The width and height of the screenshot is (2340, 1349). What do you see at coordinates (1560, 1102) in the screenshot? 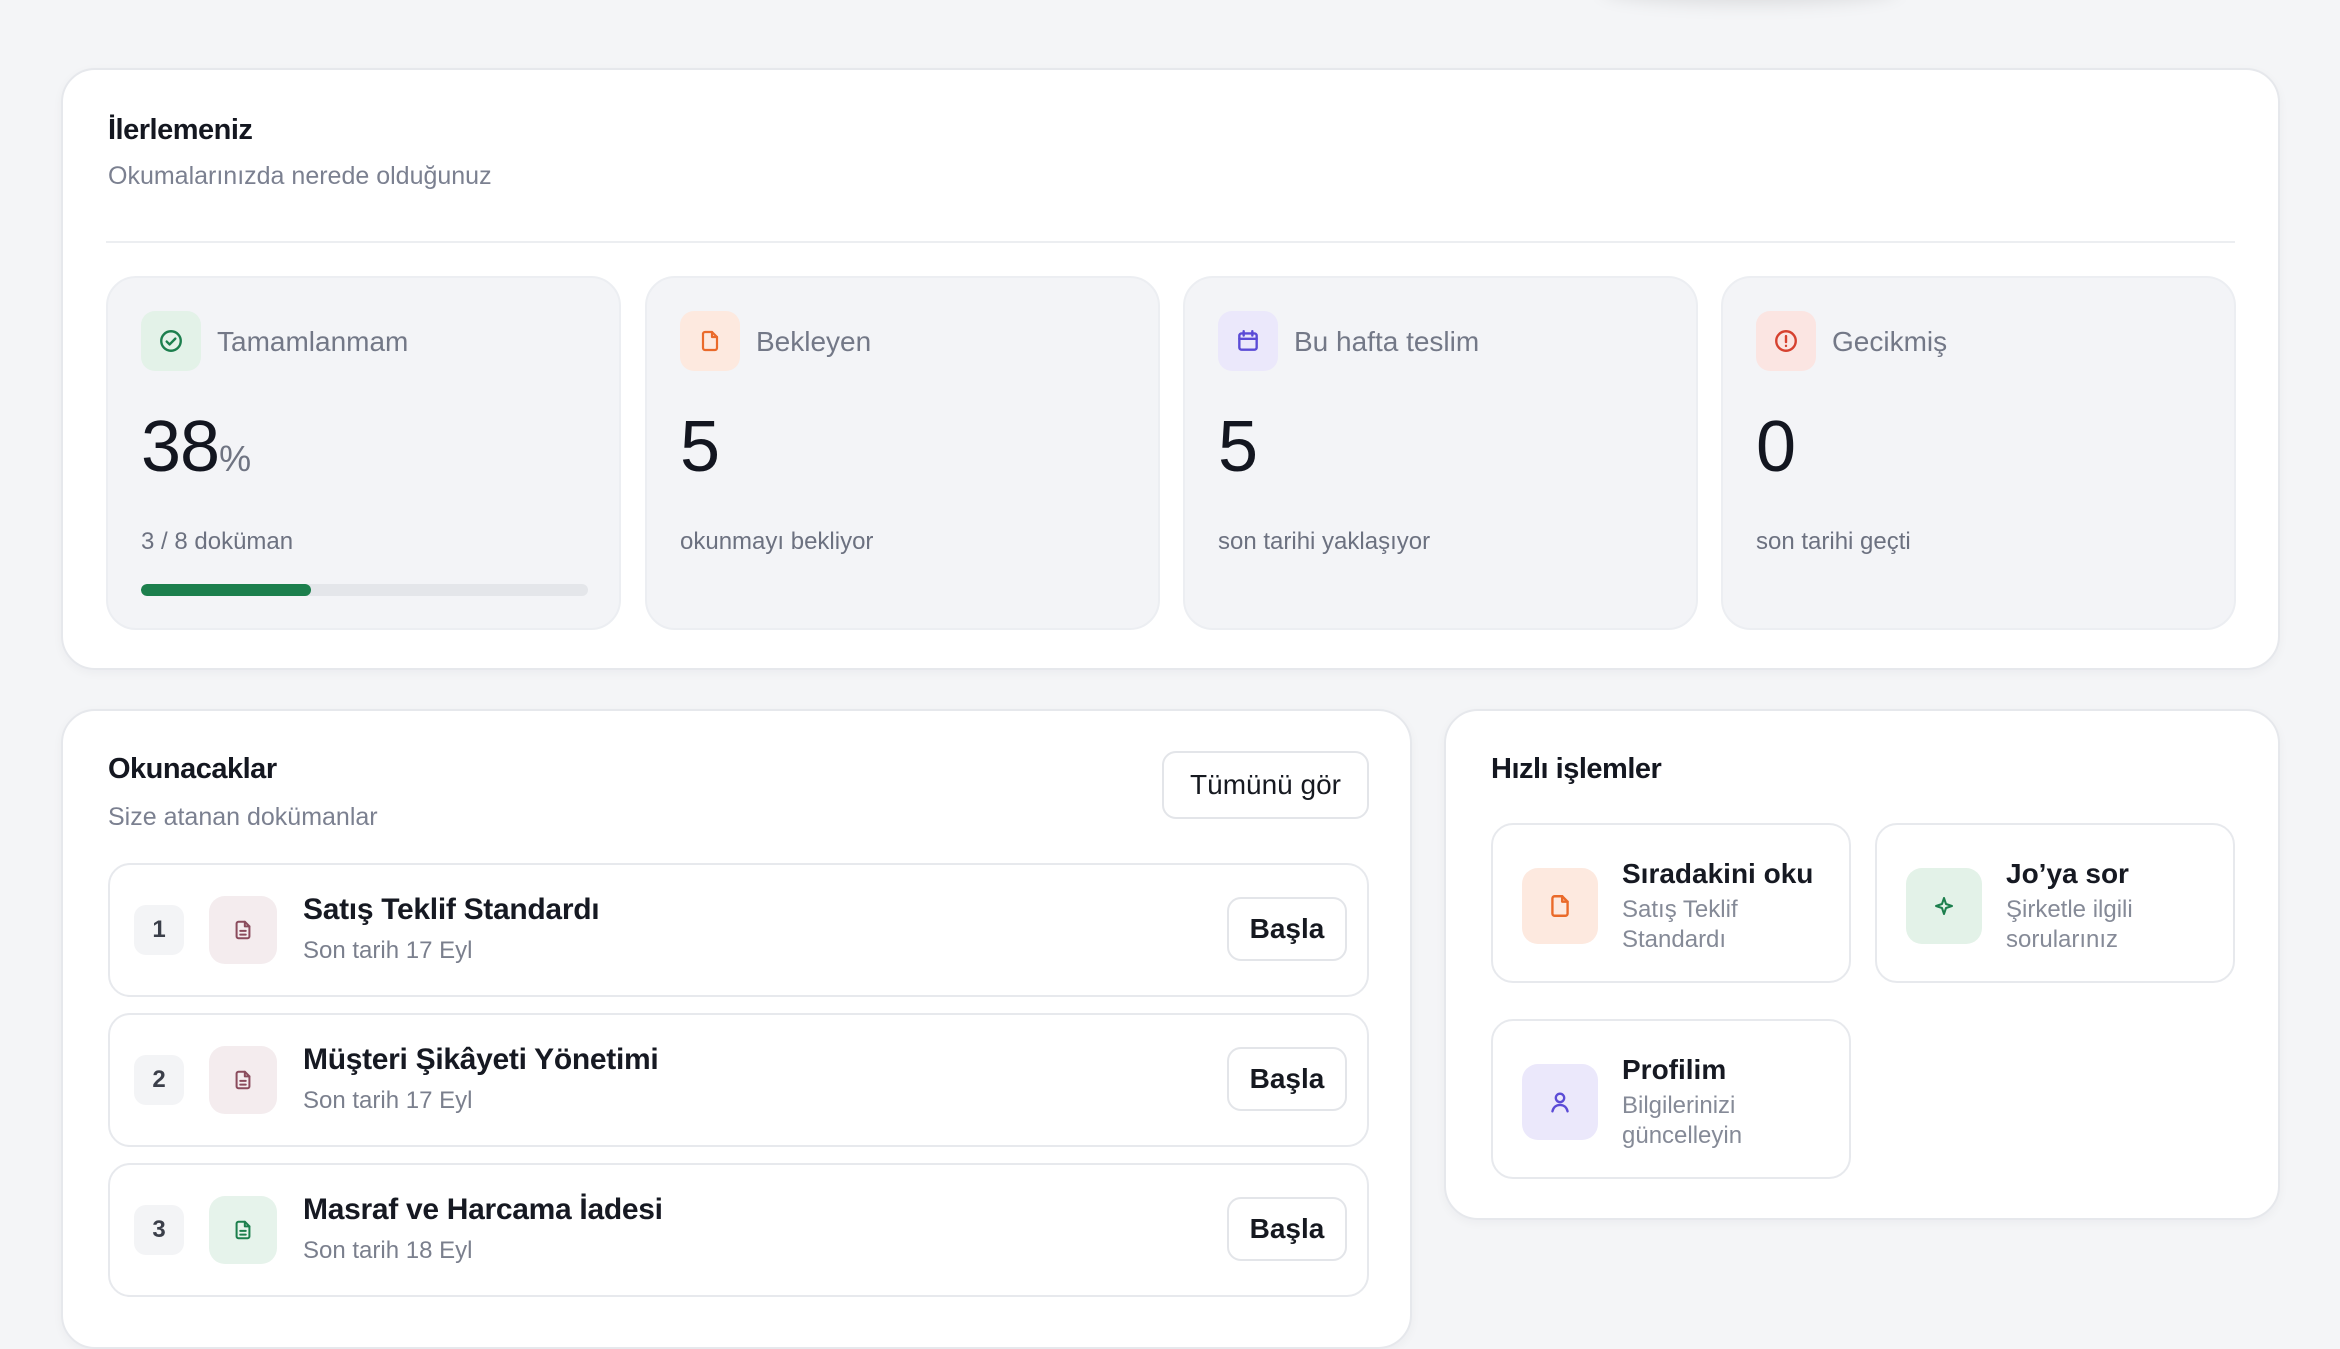
I see `user-icon` at bounding box center [1560, 1102].